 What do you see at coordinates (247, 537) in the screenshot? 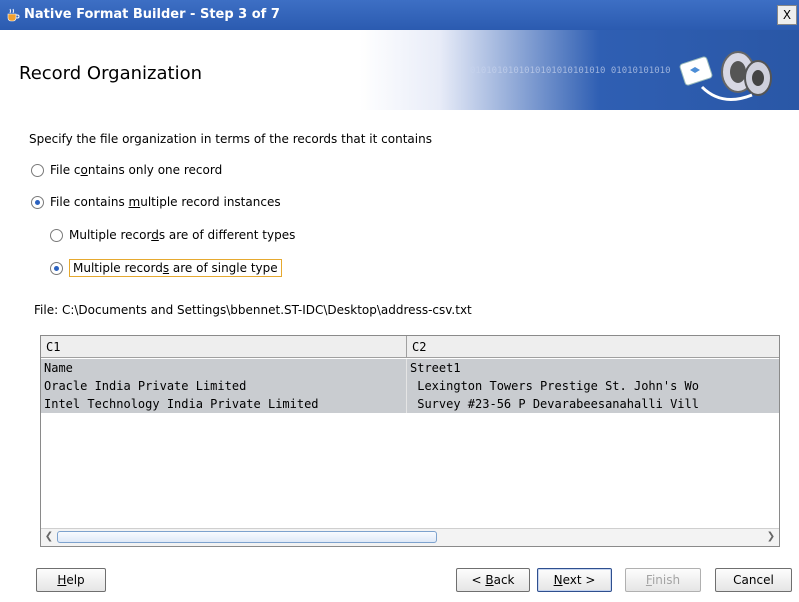
I see `scrollbar-thumb` at bounding box center [247, 537].